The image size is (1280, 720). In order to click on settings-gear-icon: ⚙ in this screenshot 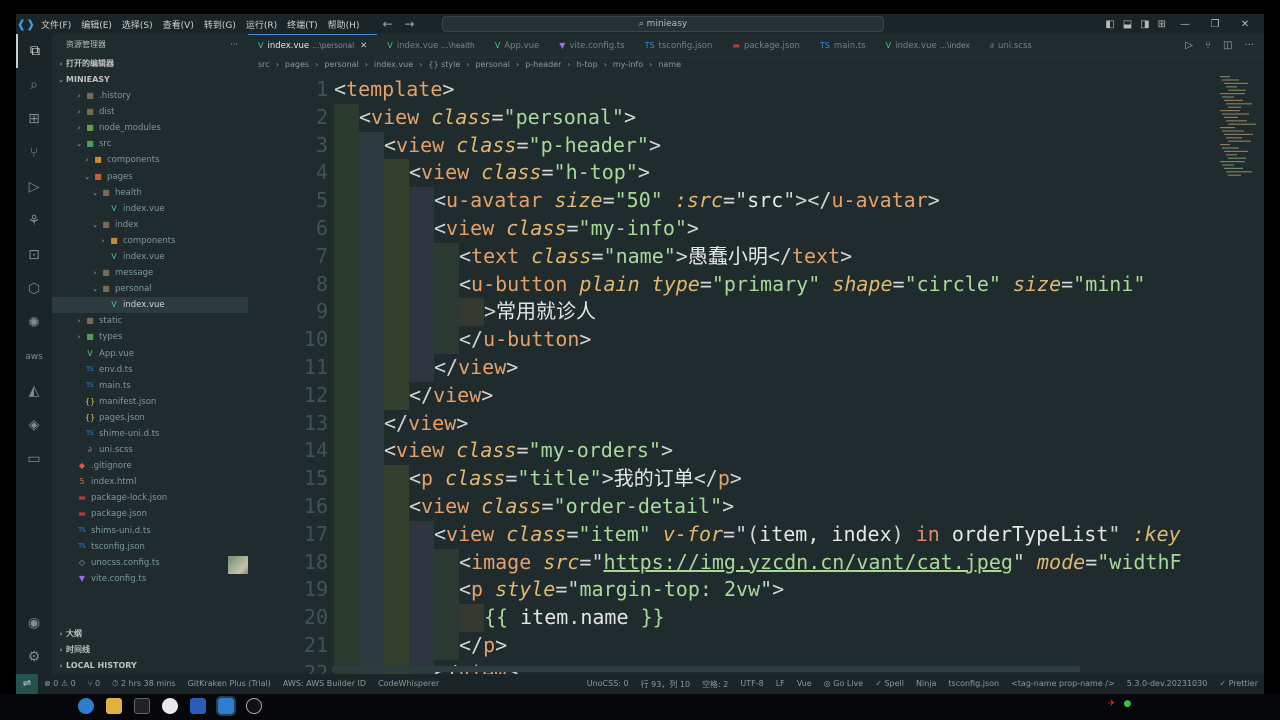, I will do `click(34, 657)`.